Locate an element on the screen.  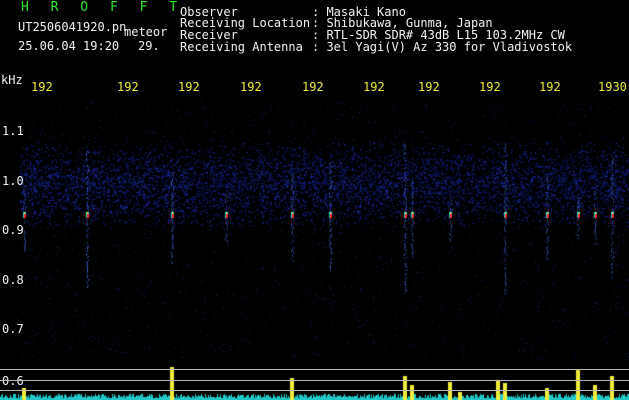
frequency-tick: 0.8 is located at coordinates (13, 280).